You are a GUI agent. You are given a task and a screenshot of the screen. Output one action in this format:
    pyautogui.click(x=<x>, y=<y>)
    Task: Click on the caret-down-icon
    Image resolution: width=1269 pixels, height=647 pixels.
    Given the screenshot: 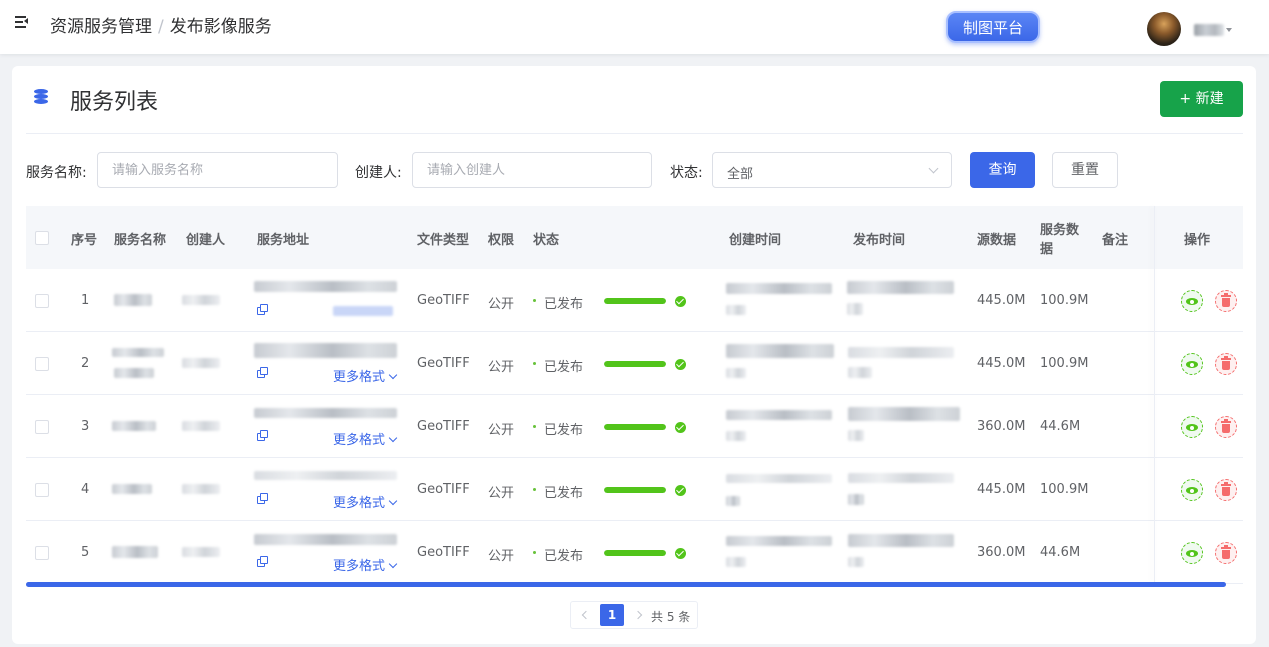 What is the action you would take?
    pyautogui.click(x=1229, y=30)
    